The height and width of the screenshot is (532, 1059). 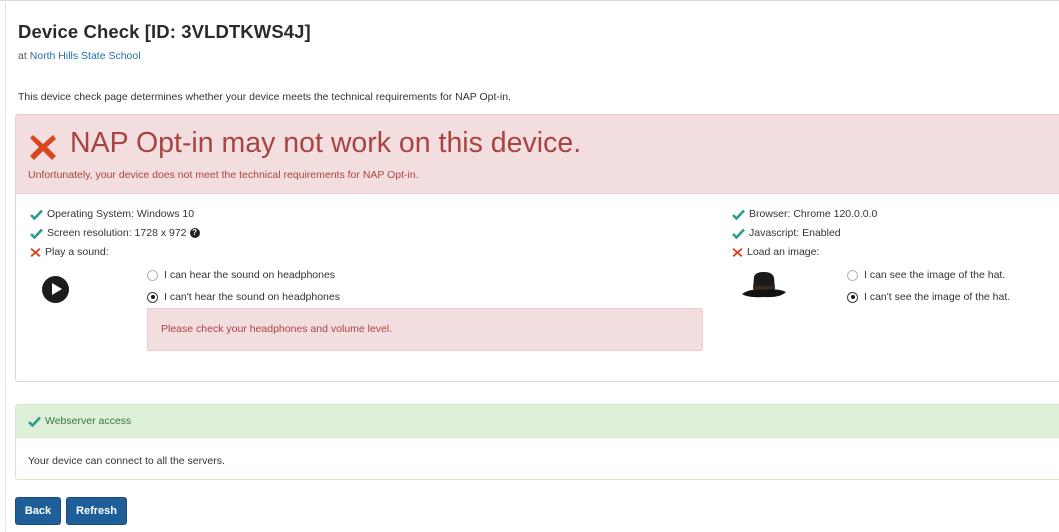 What do you see at coordinates (77, 252) in the screenshot?
I see `sound-label: Play a sound:` at bounding box center [77, 252].